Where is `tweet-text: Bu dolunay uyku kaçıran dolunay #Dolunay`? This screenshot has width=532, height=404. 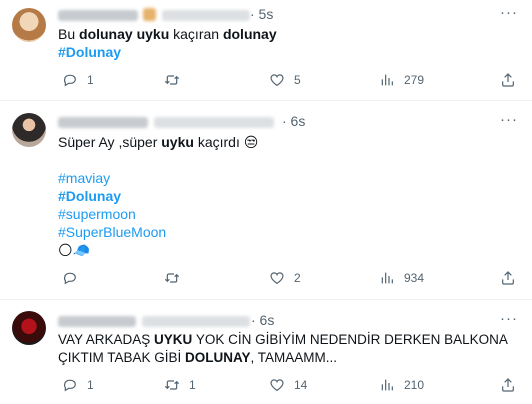 tweet-text: Bu dolunay uyku kaçıran dolunay #Dolunay is located at coordinates (167, 43).